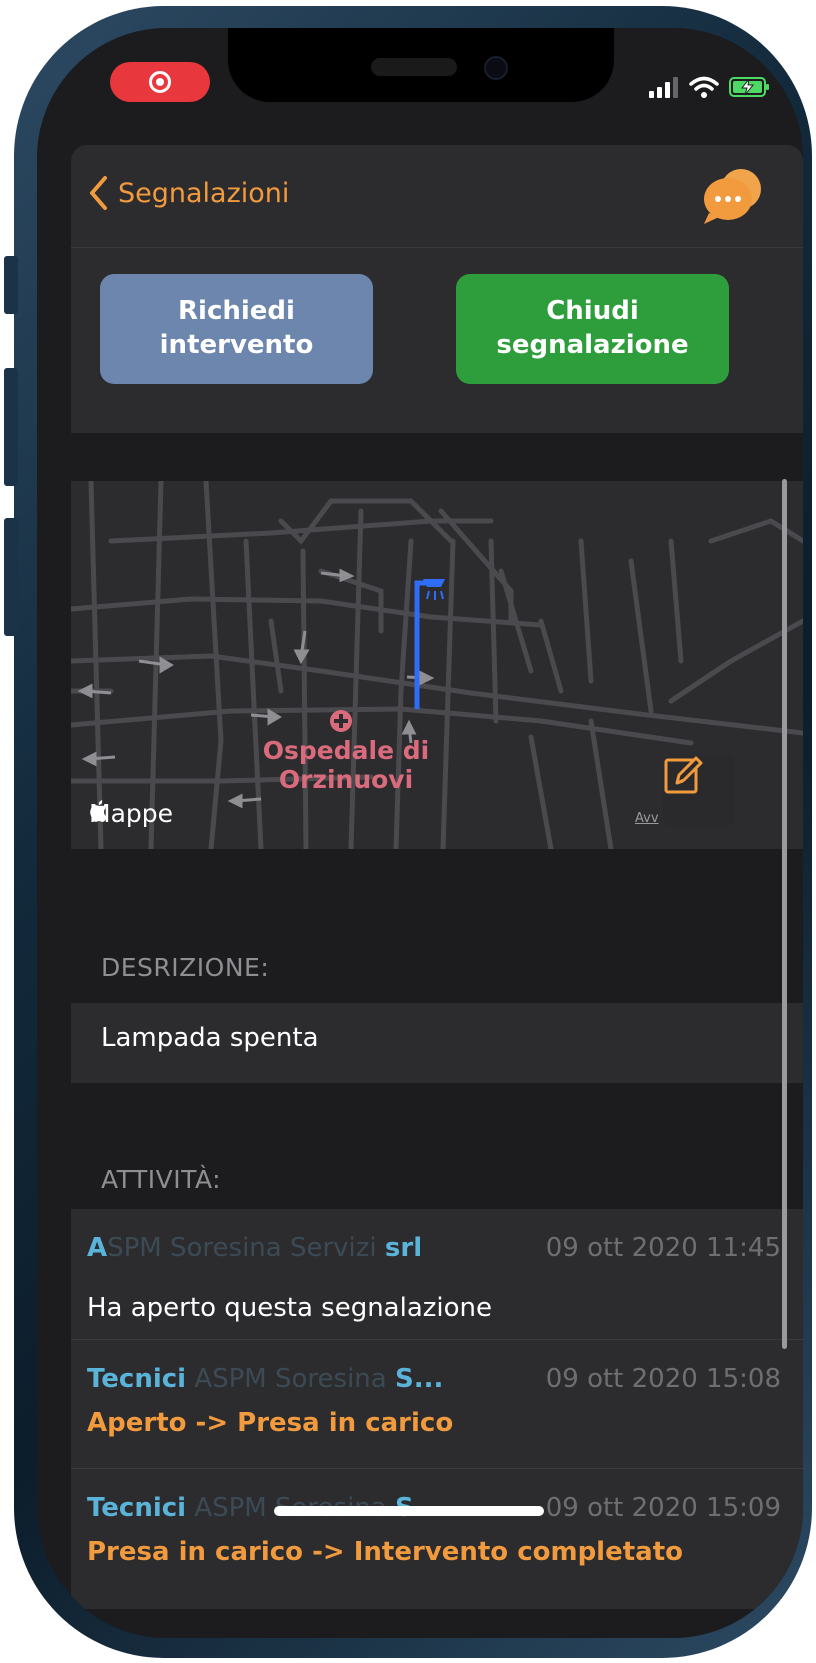 Image resolution: width=816 pixels, height=1663 pixels. Describe the element at coordinates (255, 1248) in the screenshot. I see `activity-author: ASPM Soresina Servizi srl` at that location.